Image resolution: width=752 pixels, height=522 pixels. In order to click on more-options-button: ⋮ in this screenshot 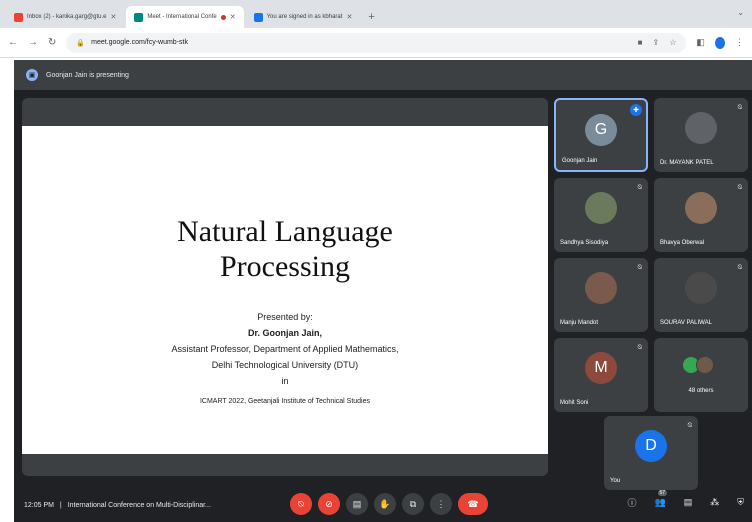, I will do `click(441, 504)`.